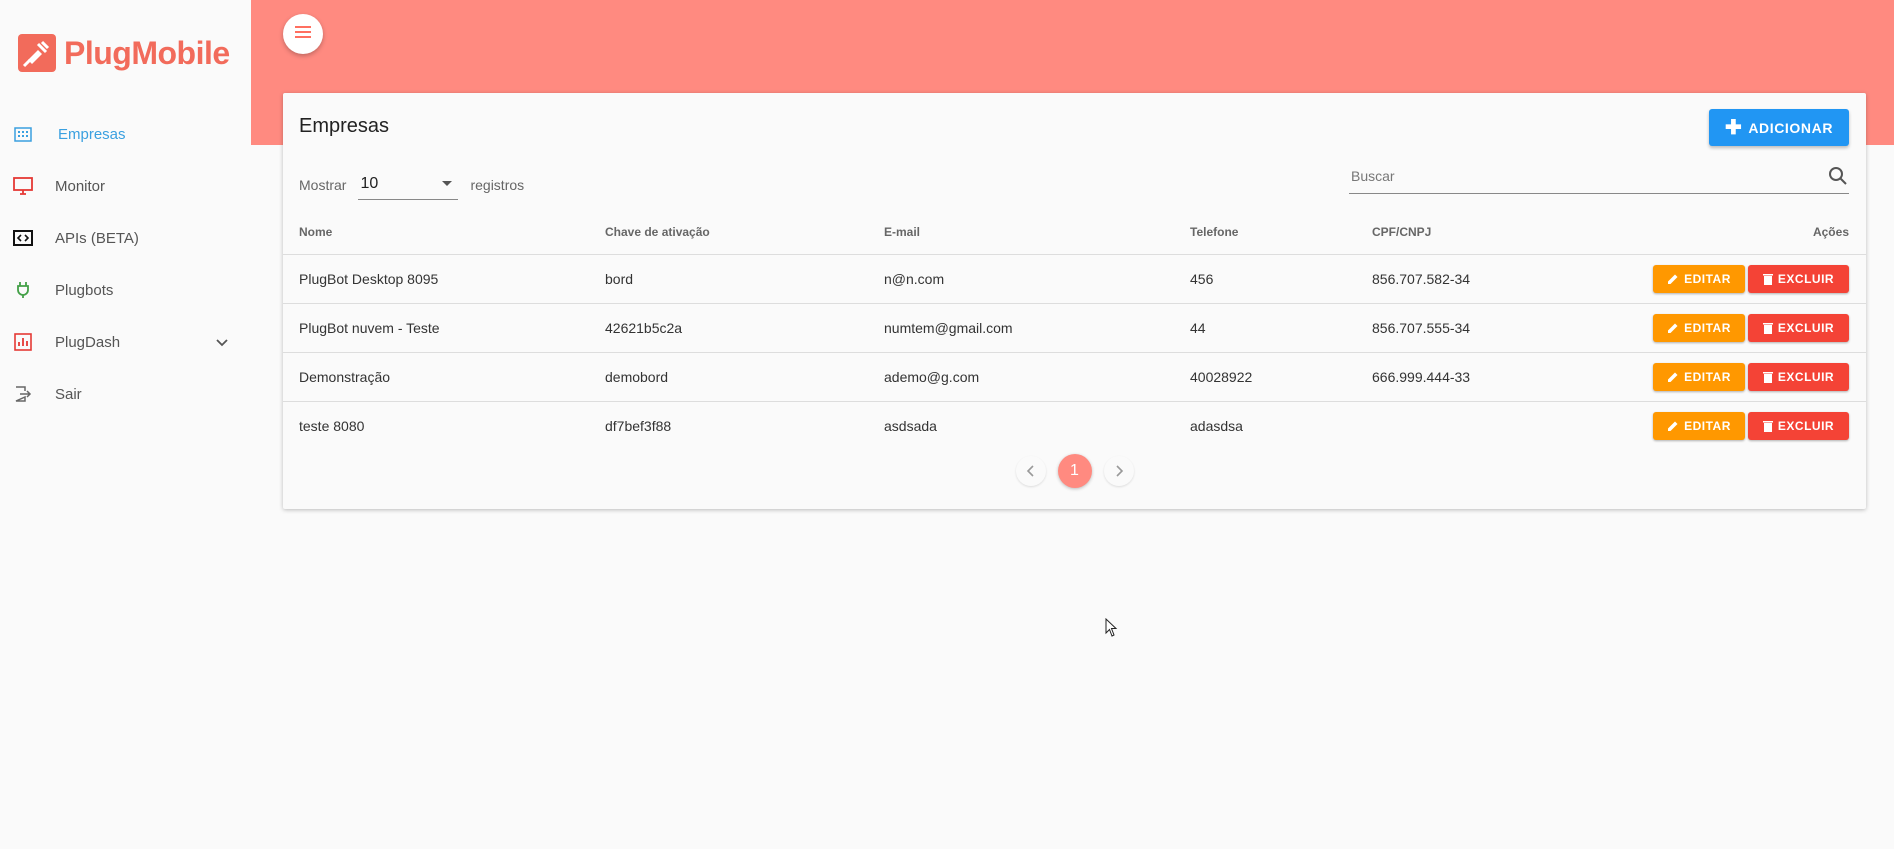  What do you see at coordinates (23, 186) in the screenshot?
I see `monitor-icon` at bounding box center [23, 186].